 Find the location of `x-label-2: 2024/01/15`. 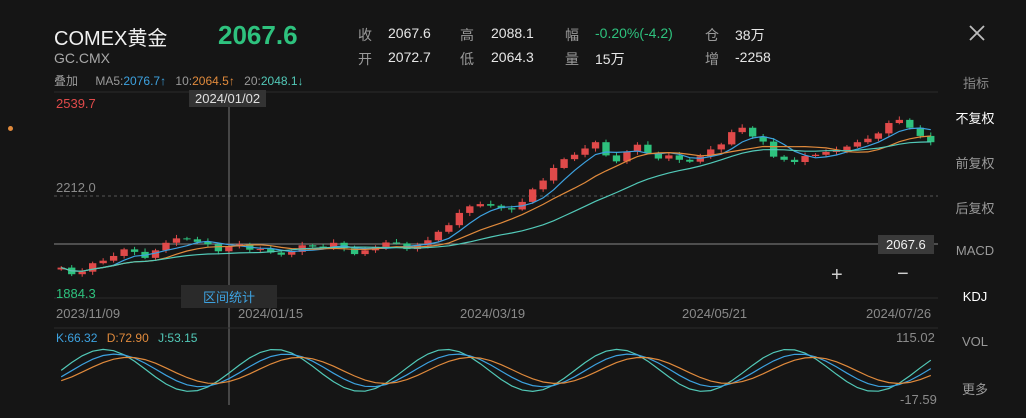

x-label-2: 2024/01/15 is located at coordinates (271, 313).